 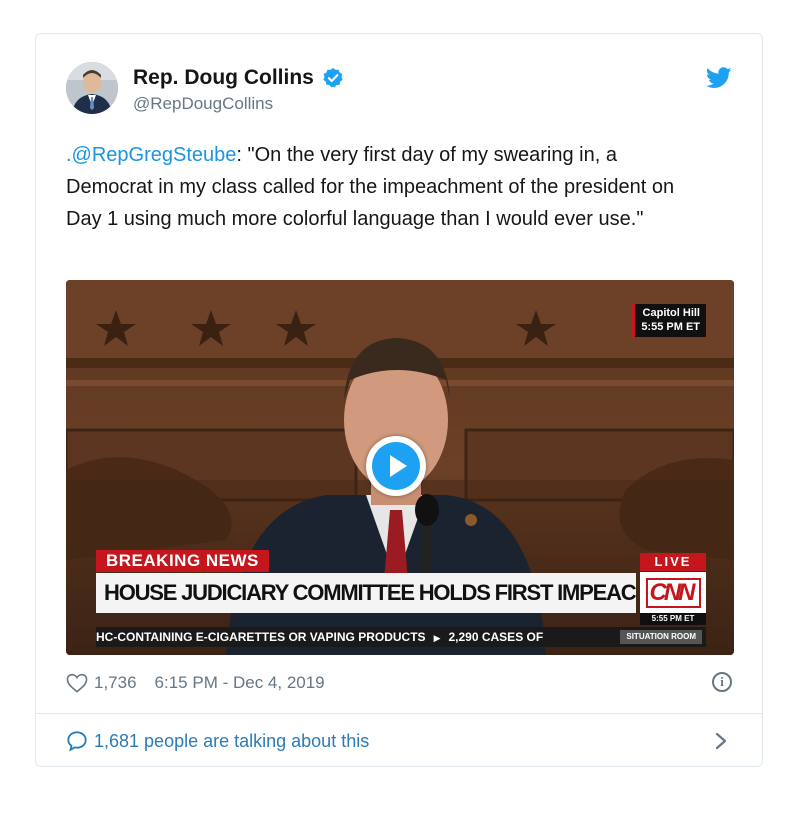 What do you see at coordinates (670, 327) in the screenshot?
I see `location-time: 5:55 PM ET` at bounding box center [670, 327].